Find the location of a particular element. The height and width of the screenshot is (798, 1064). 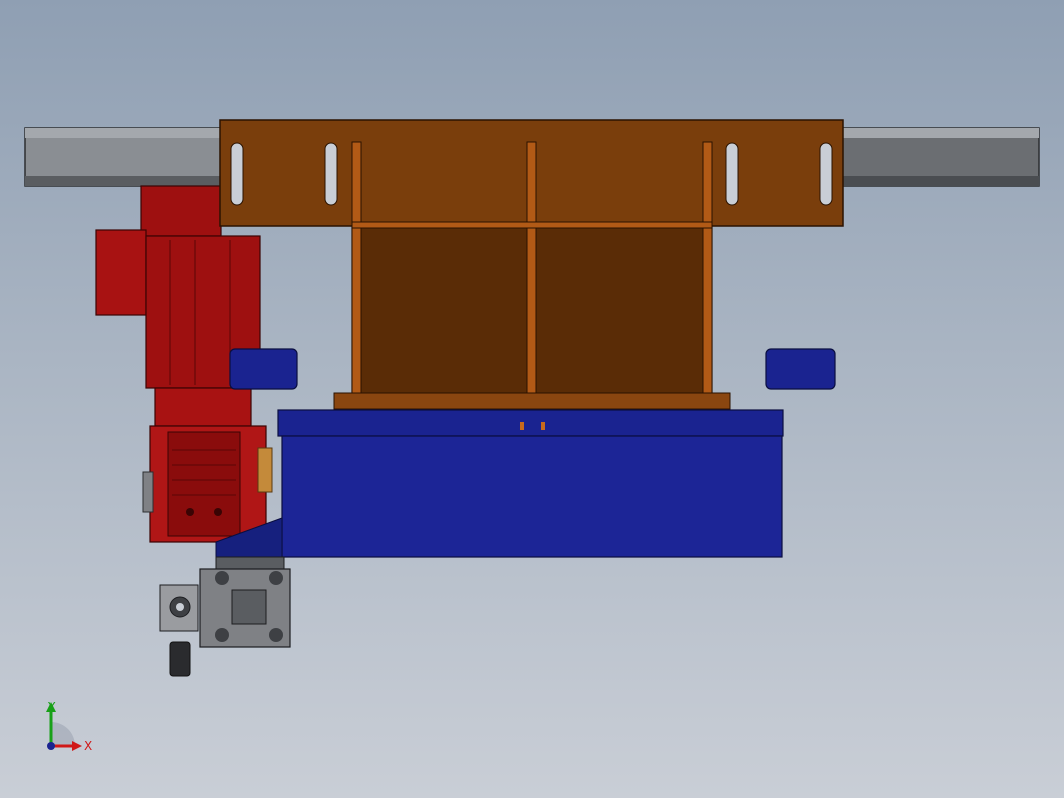

z-axis-dot-icon is located at coordinates (51, 746).